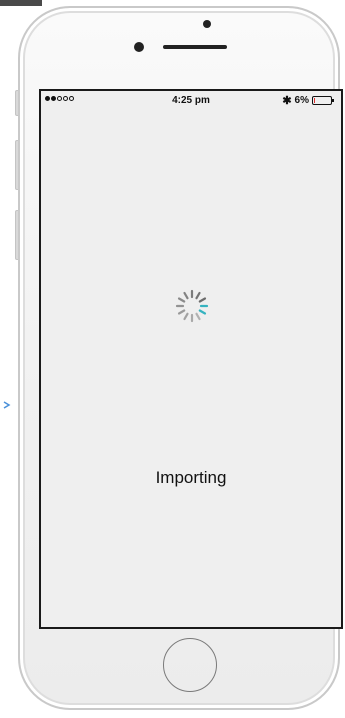 This screenshot has height=718, width=345. What do you see at coordinates (195, 47) in the screenshot?
I see `speaker-grille` at bounding box center [195, 47].